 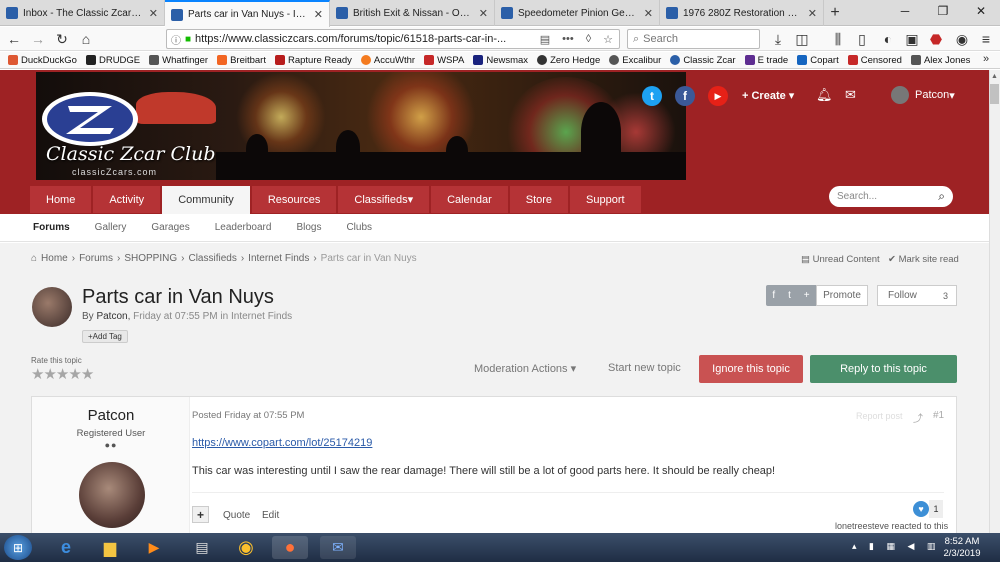 What do you see at coordinates (150, 258) in the screenshot?
I see `breadcrumb-shopping: SHOPPING` at bounding box center [150, 258].